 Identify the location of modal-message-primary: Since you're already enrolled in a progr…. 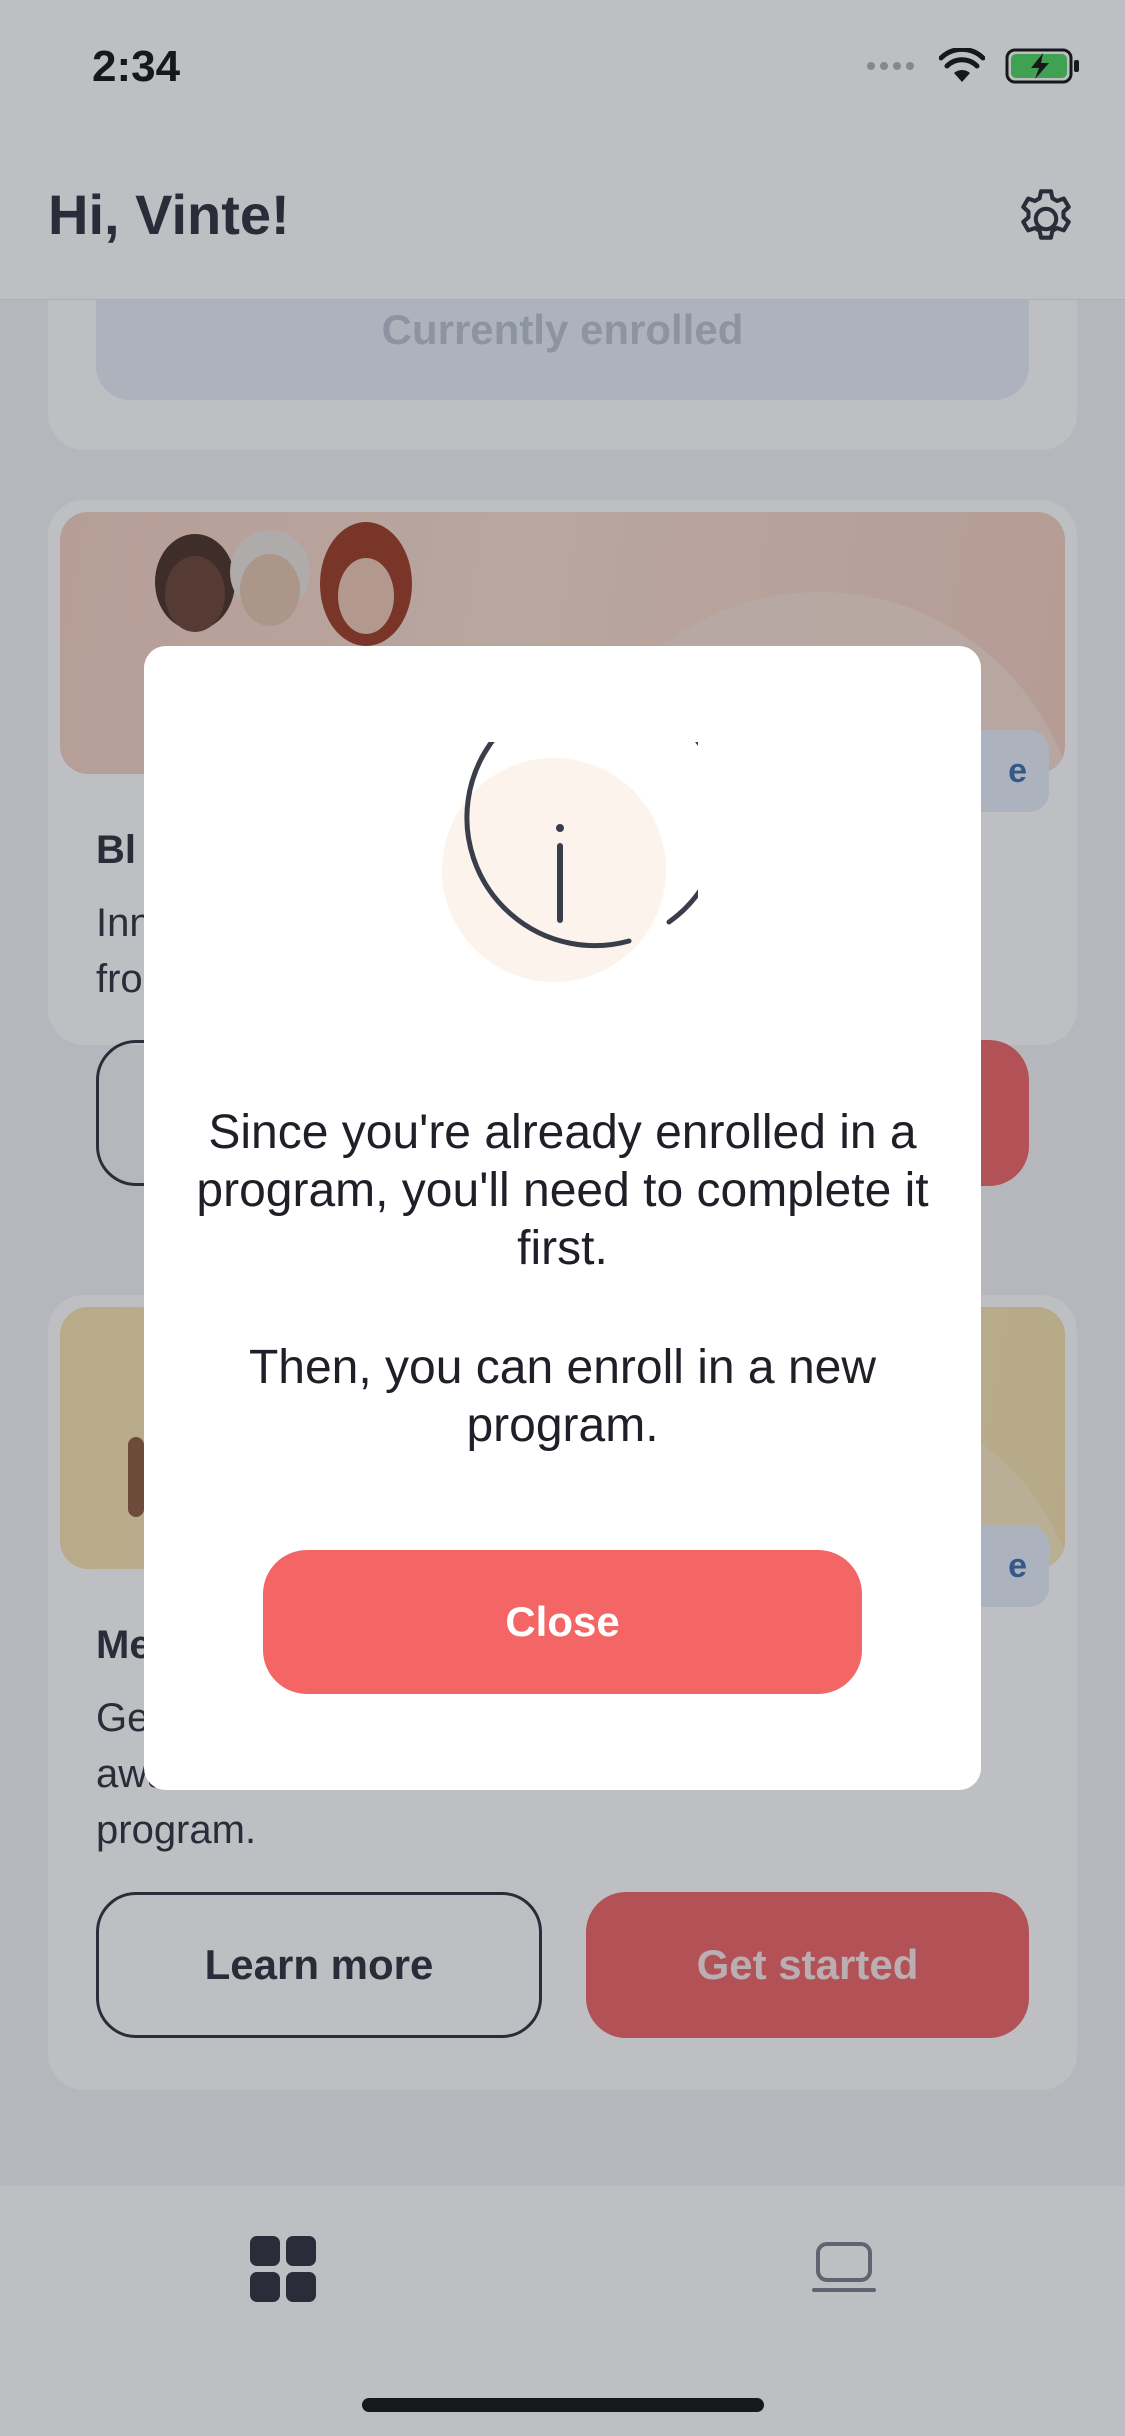
(562, 1190).